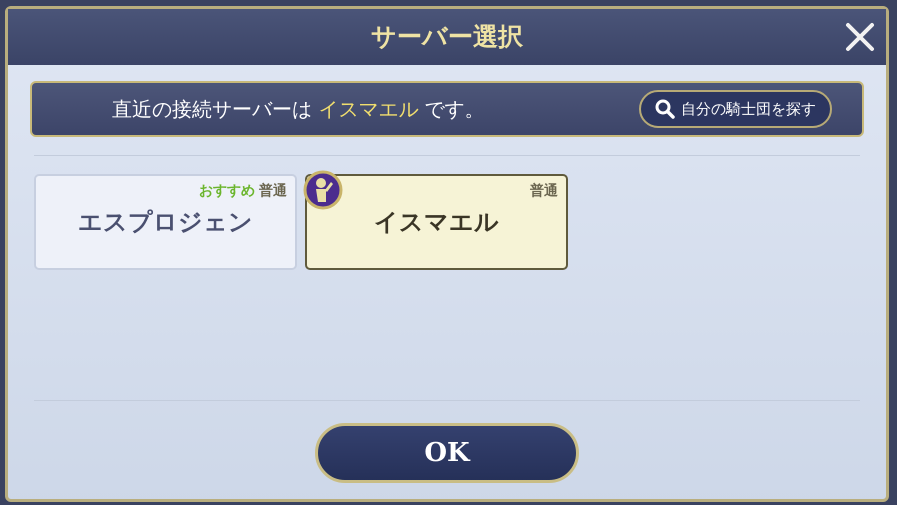 Image resolution: width=897 pixels, height=505 pixels. I want to click on ok-button: OK, so click(447, 453).